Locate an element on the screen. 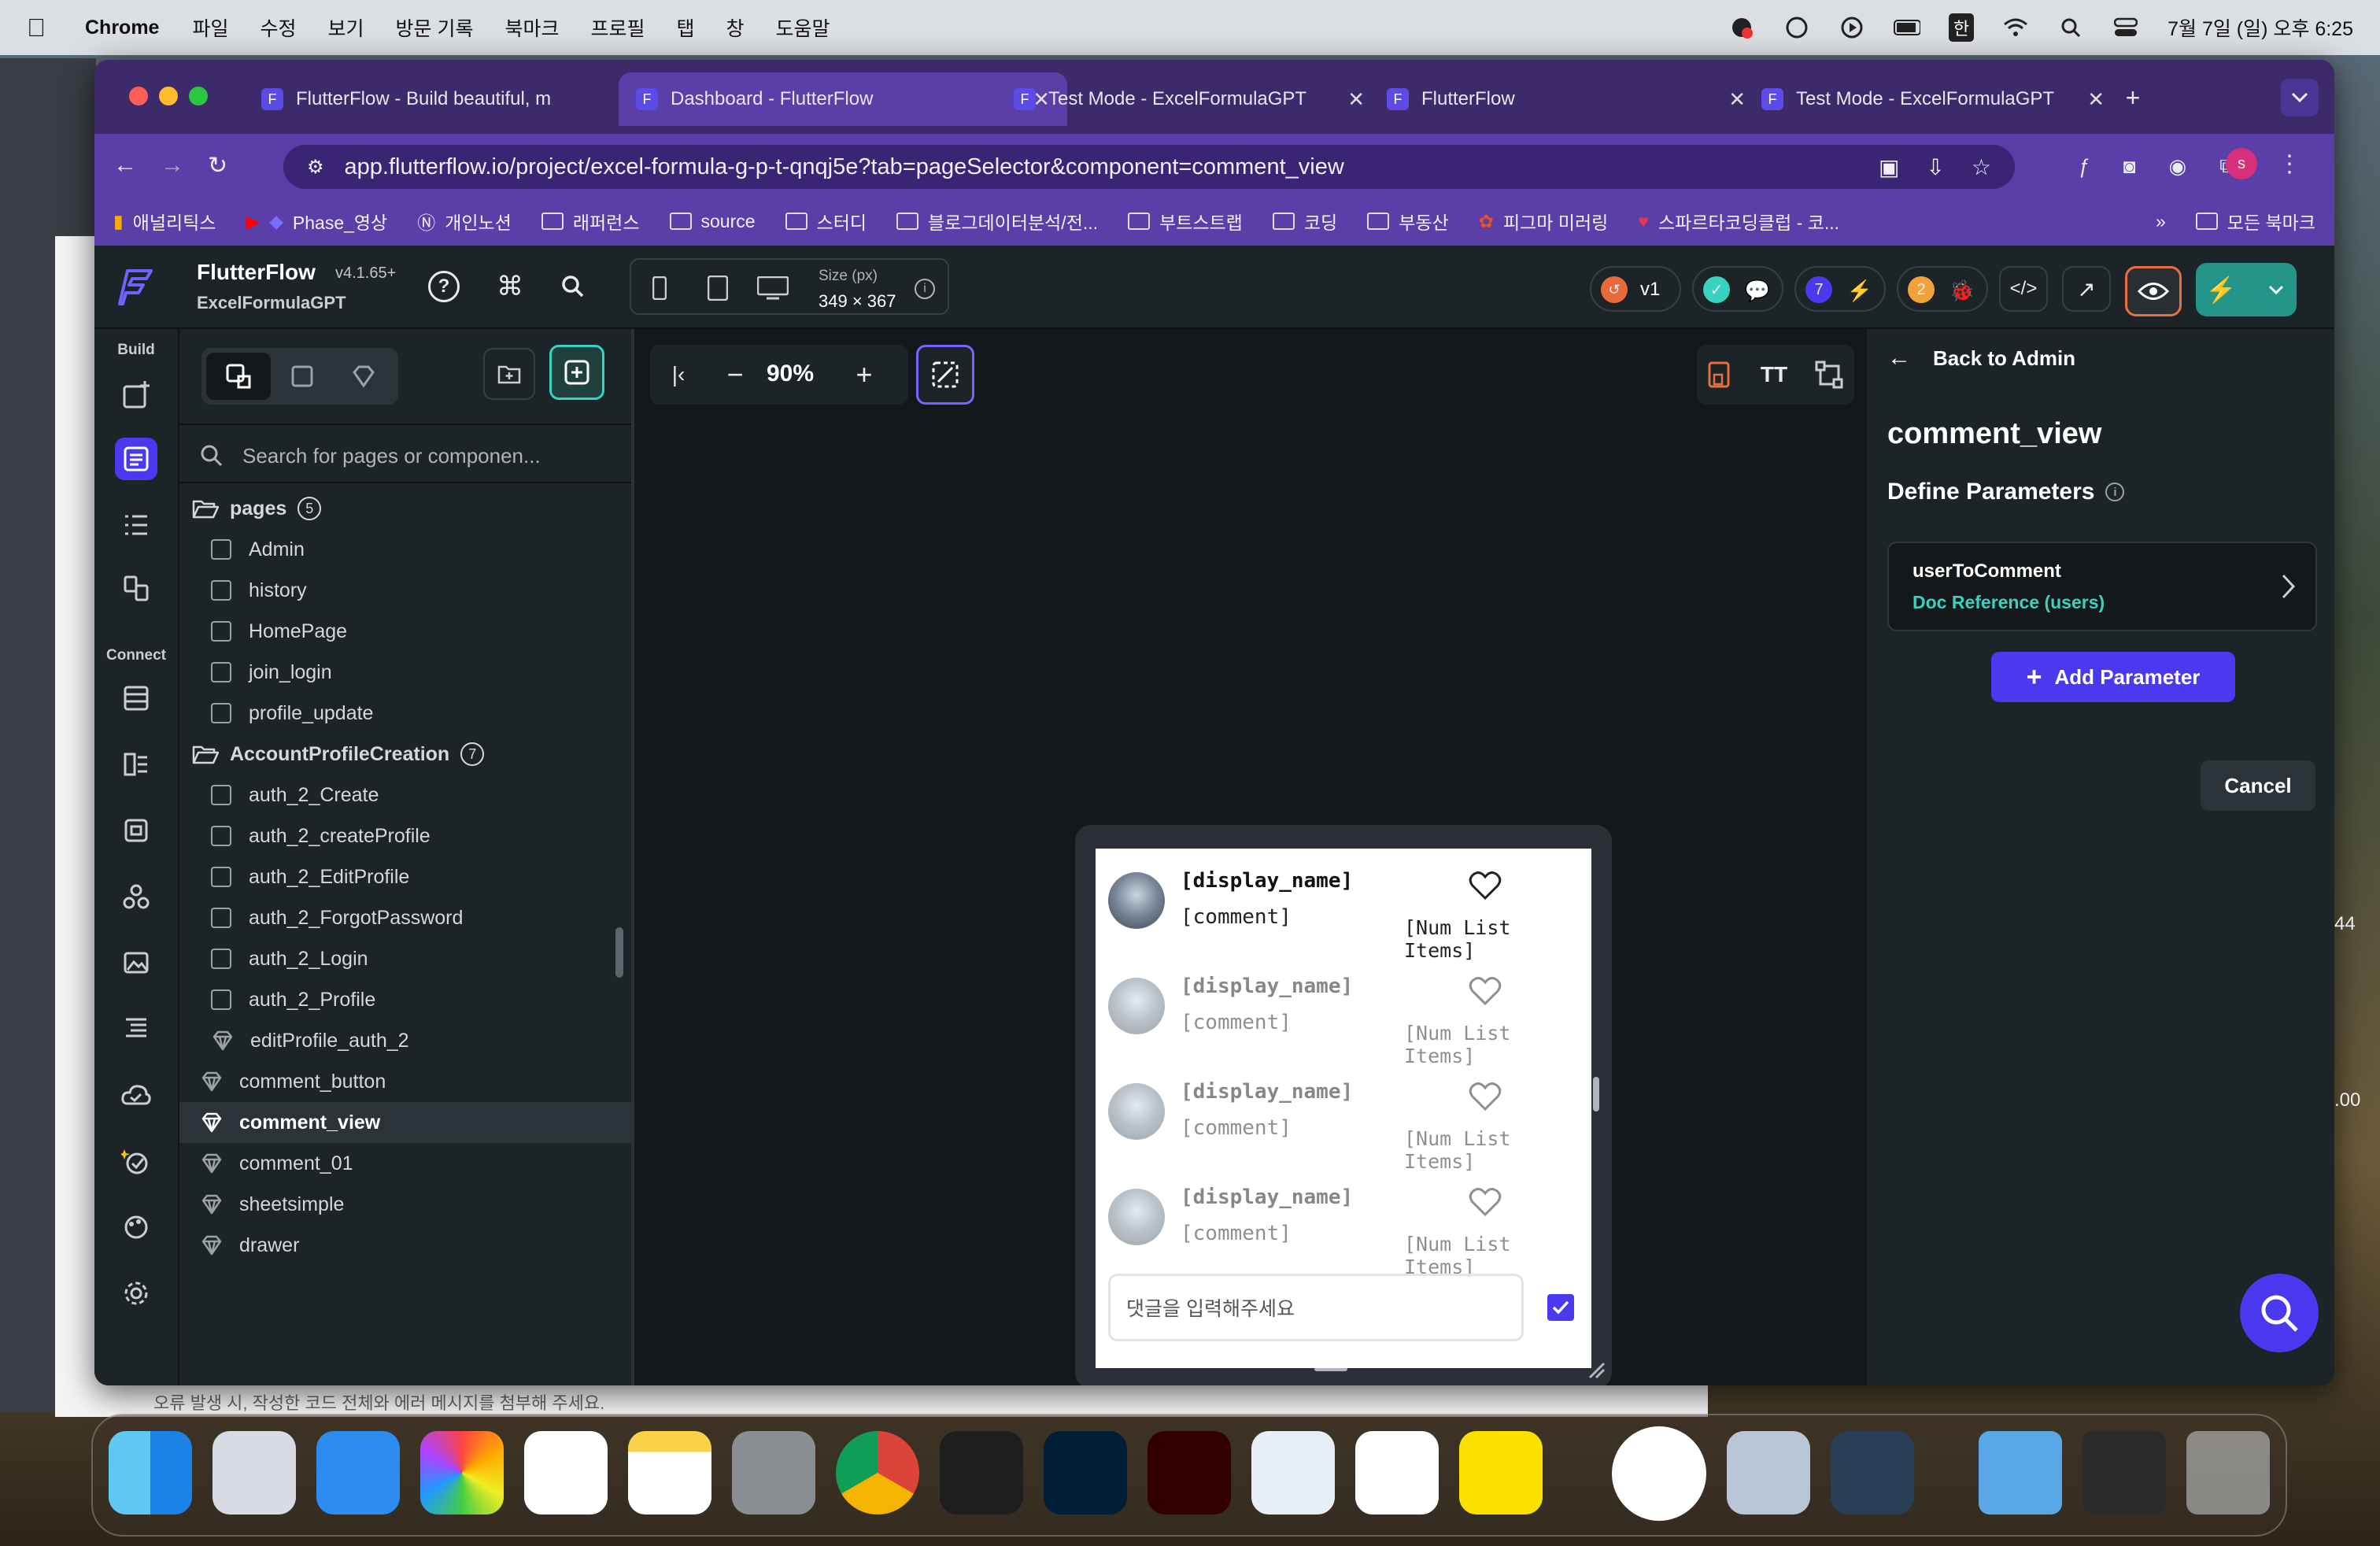 The width and height of the screenshot is (2380, 1546). tree-page-item: profile_update is located at coordinates (407, 714).